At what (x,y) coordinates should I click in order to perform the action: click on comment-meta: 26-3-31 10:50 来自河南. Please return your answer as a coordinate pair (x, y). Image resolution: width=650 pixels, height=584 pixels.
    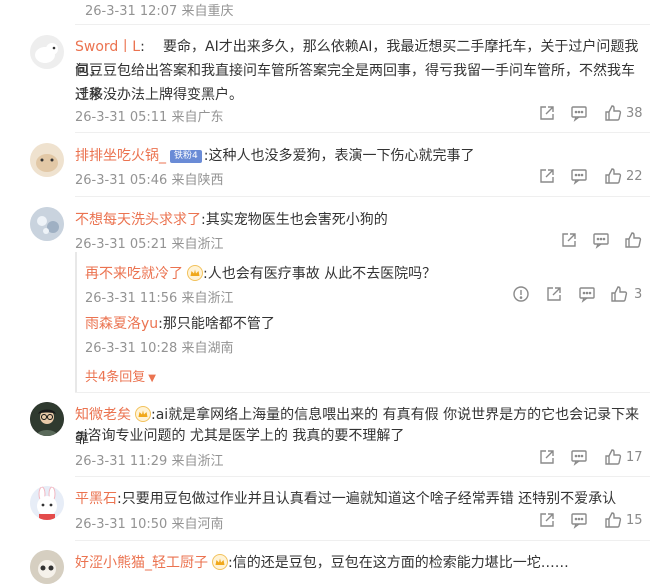
    Looking at the image, I should click on (149, 524).